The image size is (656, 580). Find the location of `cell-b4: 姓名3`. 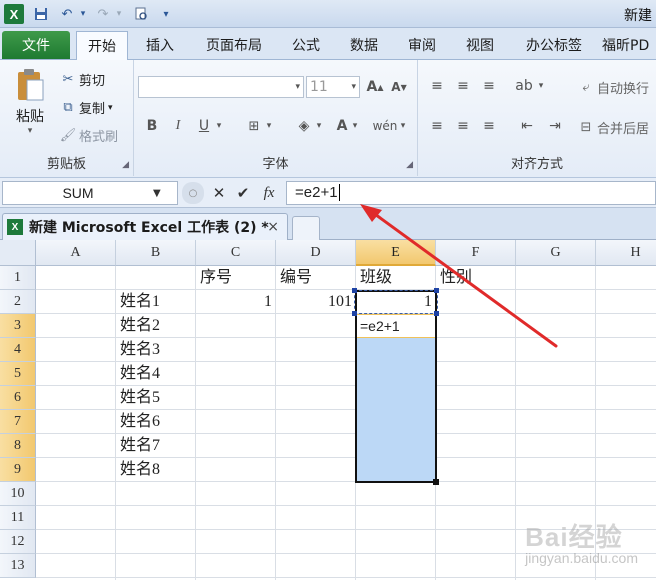

cell-b4: 姓名3 is located at coordinates (156, 350).